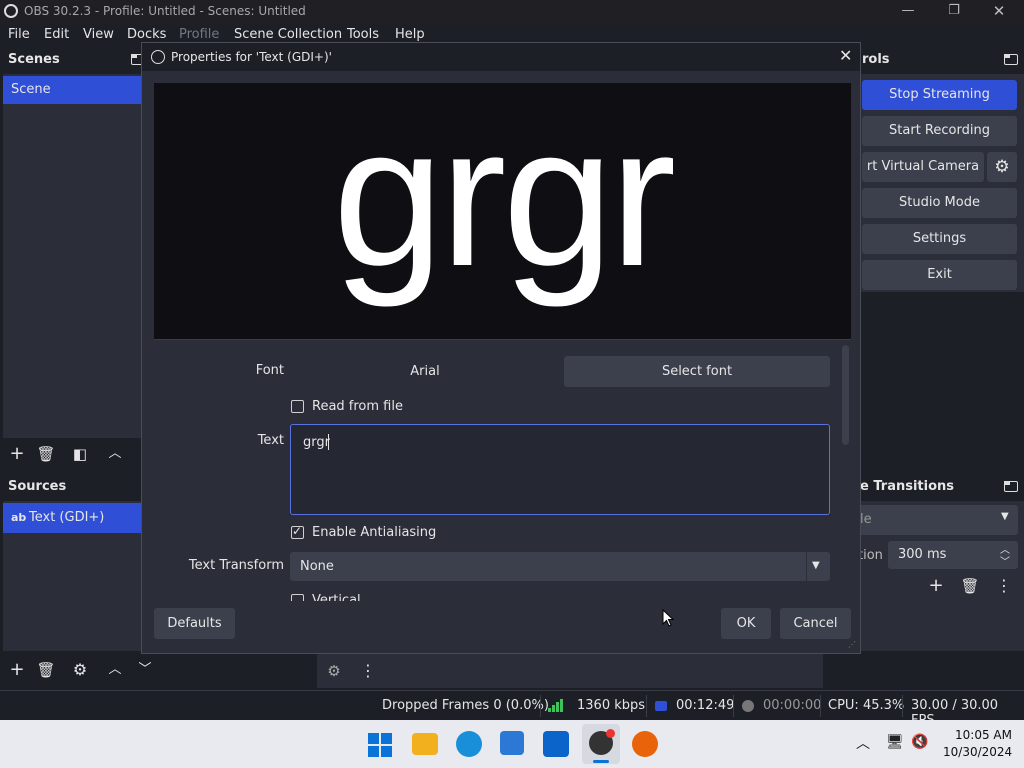 Image resolution: width=1024 pixels, height=768 pixels. I want to click on scene-item: Scene, so click(73, 90).